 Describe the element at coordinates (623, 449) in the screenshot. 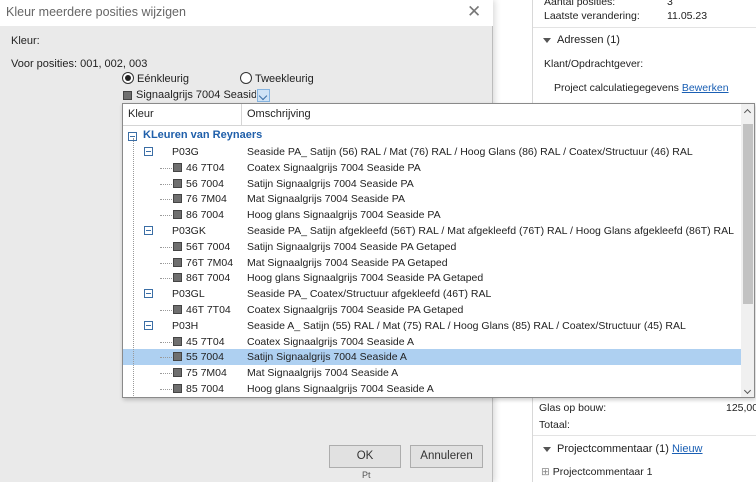

I see `projectcommentaar-section: Projectcommentaar (1) Nieuw` at that location.